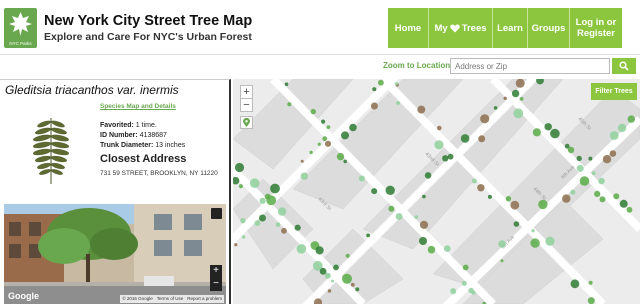  Describe the element at coordinates (216, 213) in the screenshot. I see `fullscreen-icon` at that location.